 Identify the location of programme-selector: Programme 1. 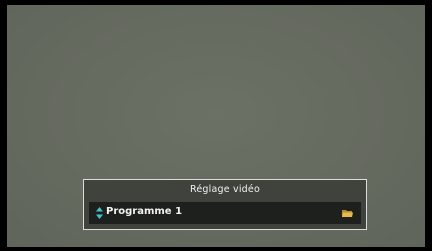
(225, 213).